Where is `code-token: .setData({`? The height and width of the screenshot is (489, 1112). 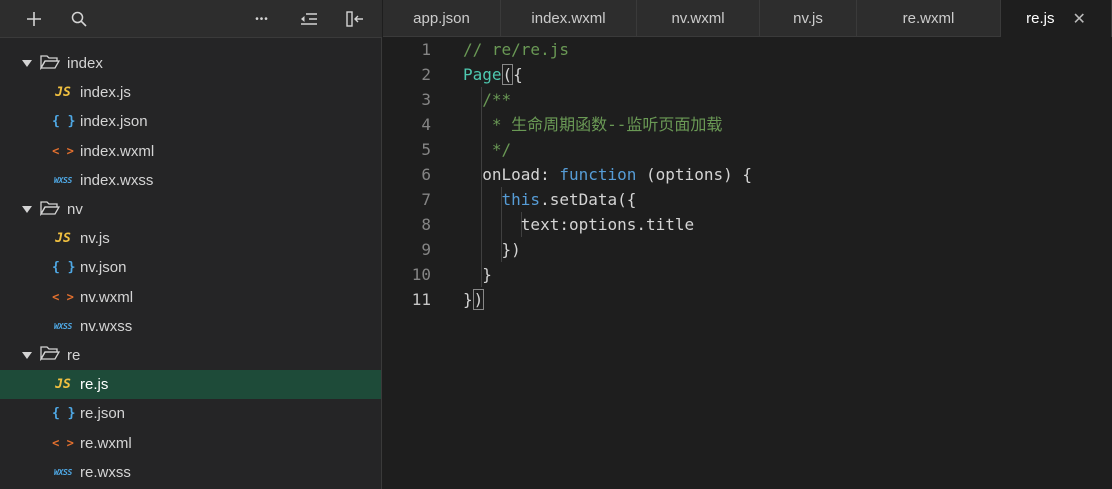
code-token: .setData({ is located at coordinates (588, 199).